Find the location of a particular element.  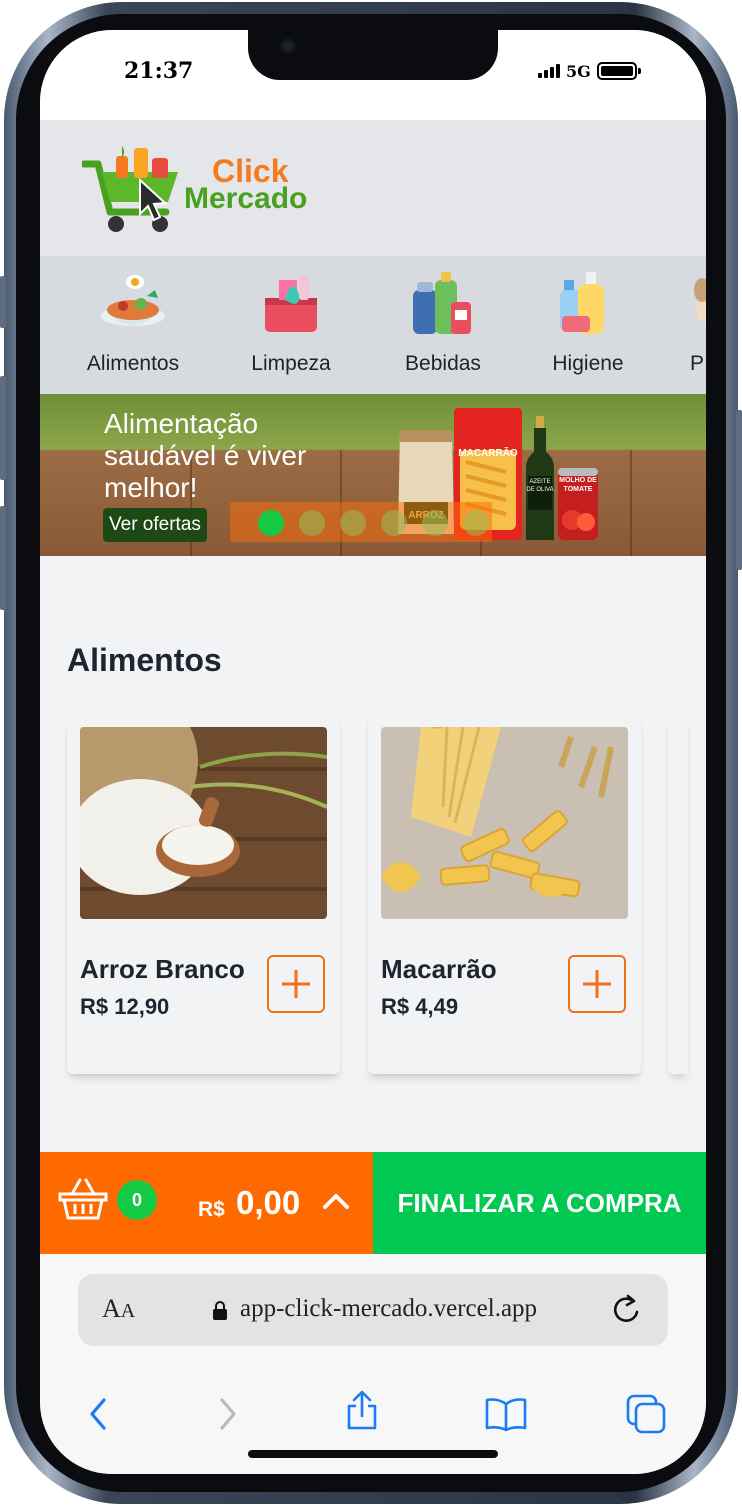

status-indicators: 5G is located at coordinates (589, 71).